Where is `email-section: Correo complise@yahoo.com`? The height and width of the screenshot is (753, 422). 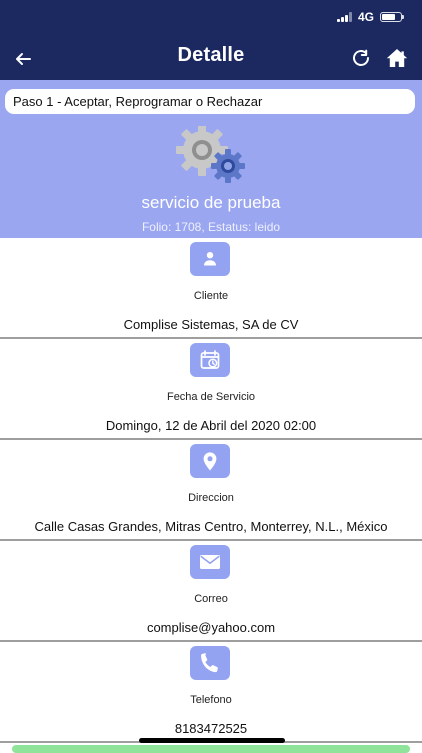
email-section: Correo complise@yahoo.com is located at coordinates (211, 591).